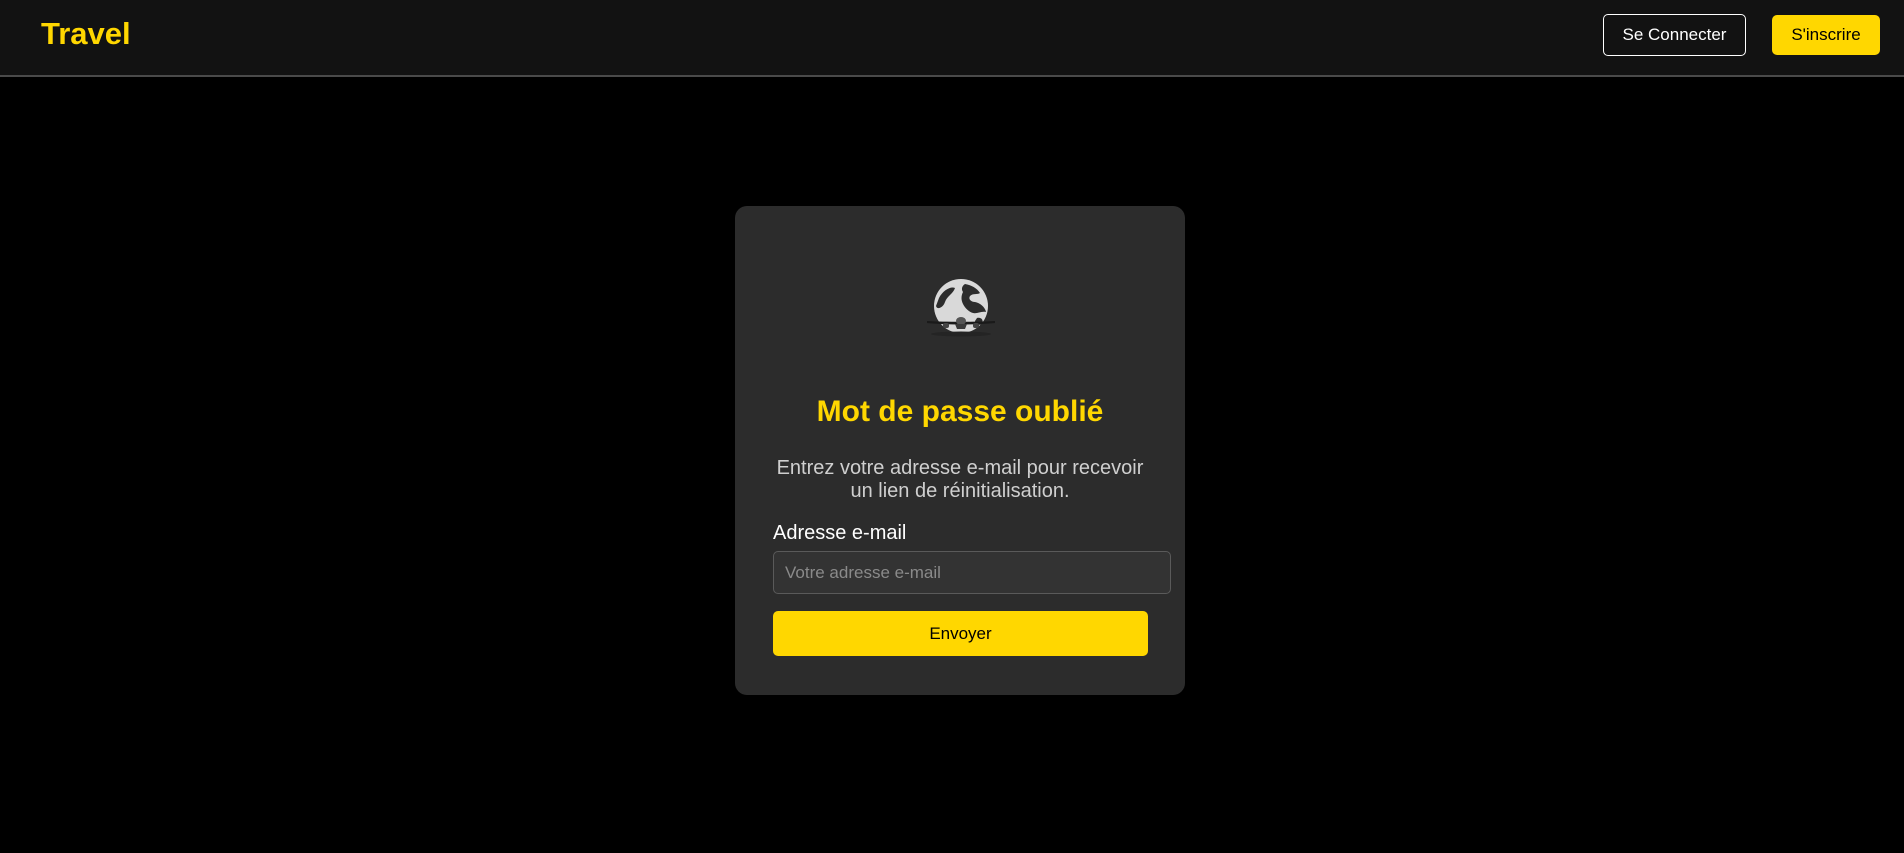  Describe the element at coordinates (952, 38) in the screenshot. I see `navbar: Travel Se Connecter S'inscrire` at that location.